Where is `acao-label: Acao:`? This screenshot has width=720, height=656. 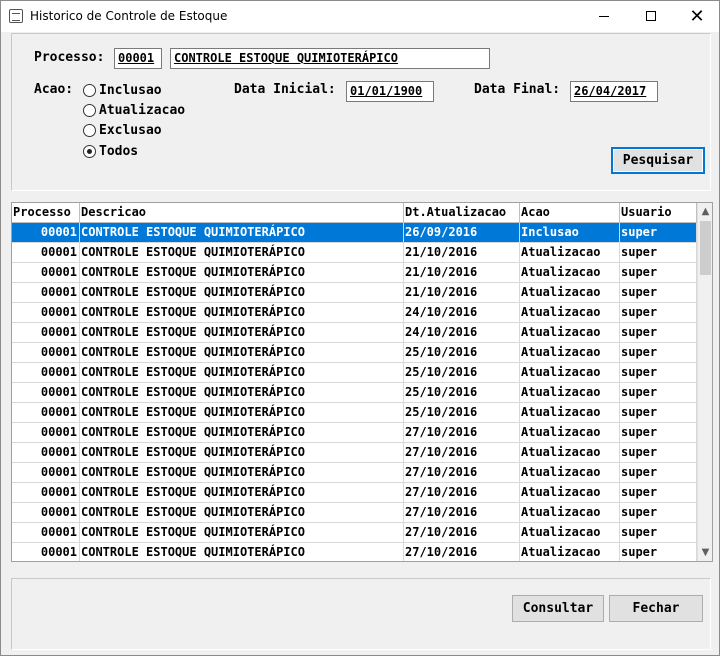
acao-label: Acao: is located at coordinates (54, 89).